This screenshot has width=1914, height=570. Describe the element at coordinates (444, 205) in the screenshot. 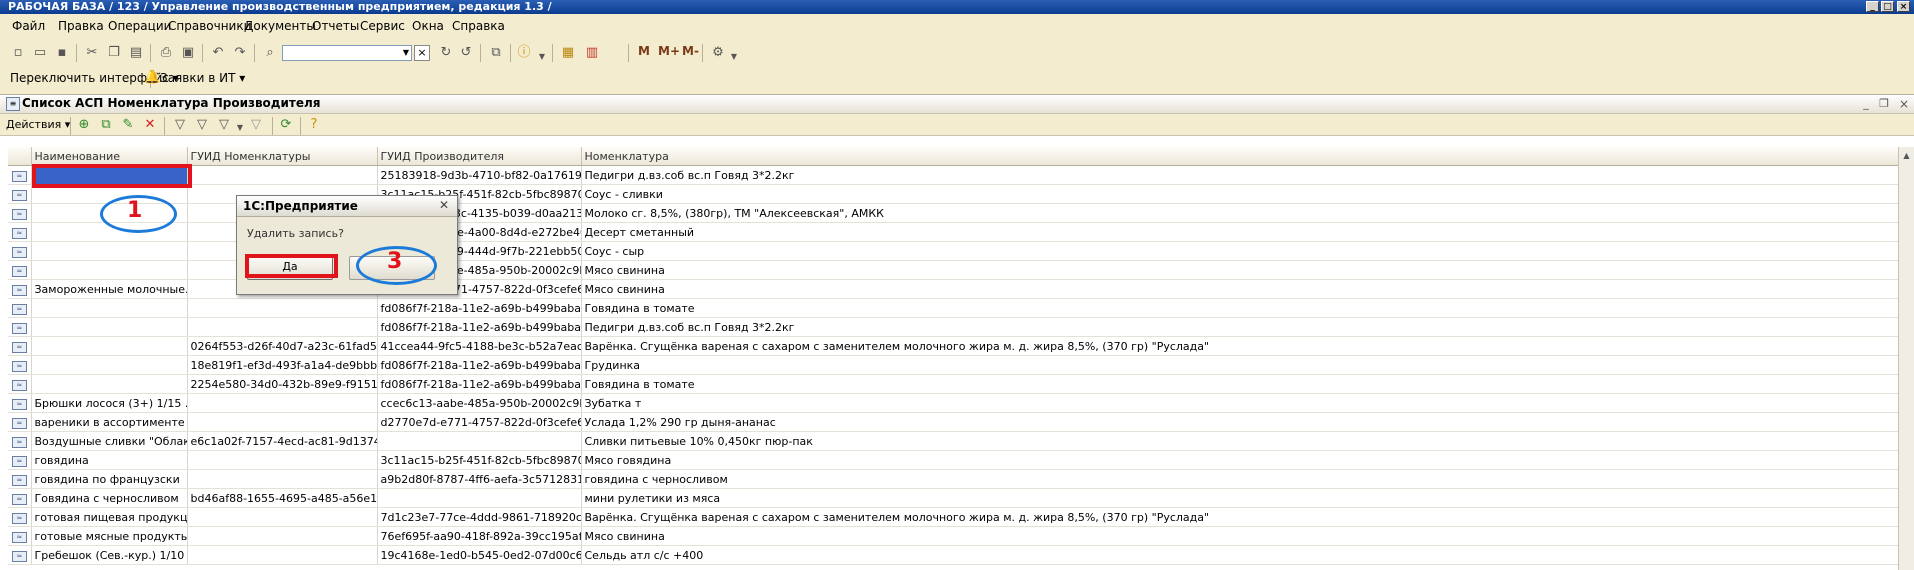

I see `dialog-close-icon: ✕` at that location.